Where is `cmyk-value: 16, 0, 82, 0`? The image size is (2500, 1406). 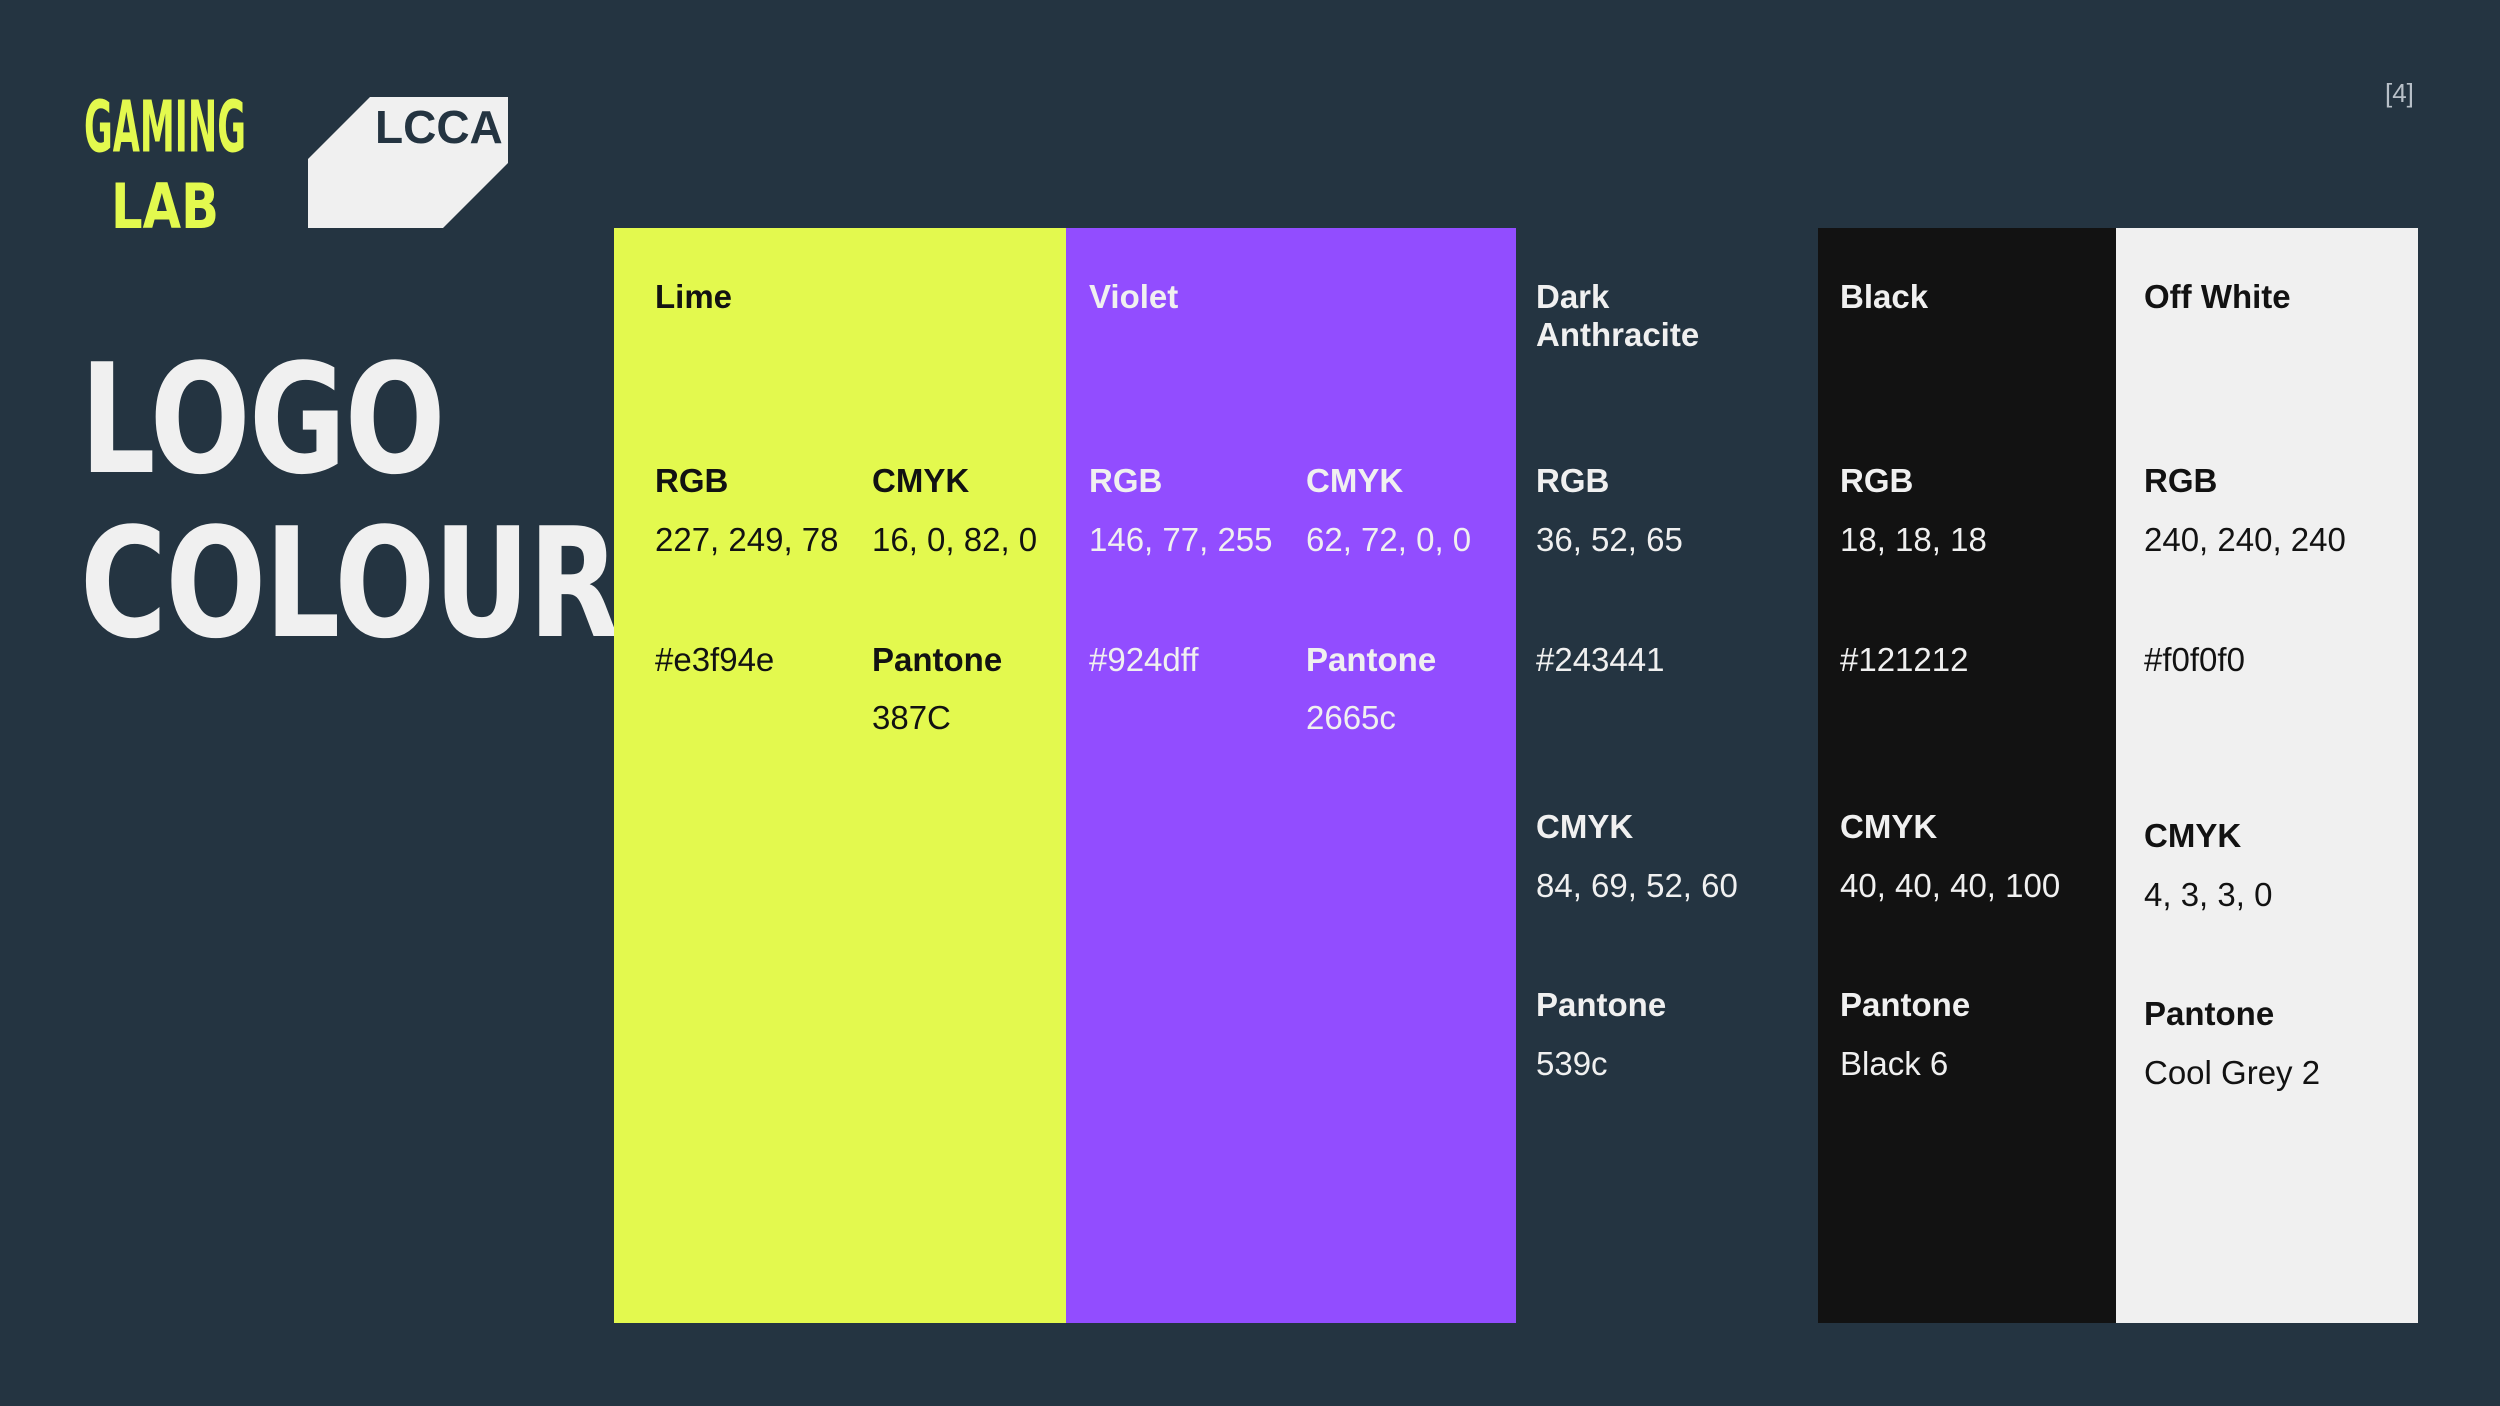 cmyk-value: 16, 0, 82, 0 is located at coordinates (955, 539).